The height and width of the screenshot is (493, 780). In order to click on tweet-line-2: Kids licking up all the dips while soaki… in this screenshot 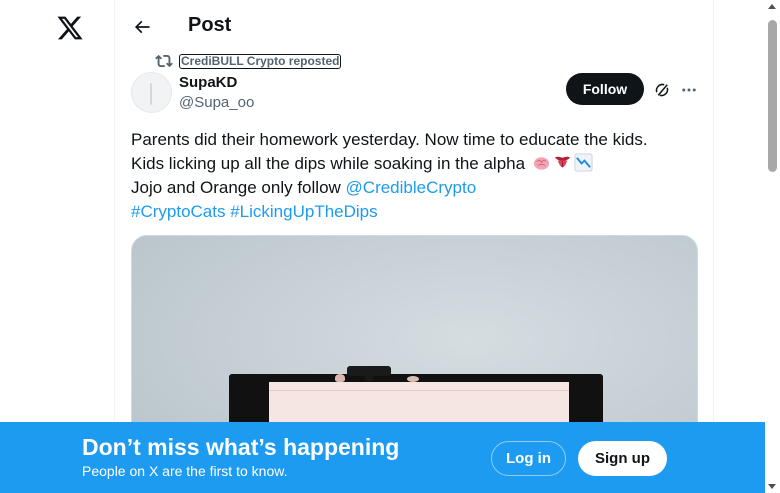, I will do `click(416, 164)`.